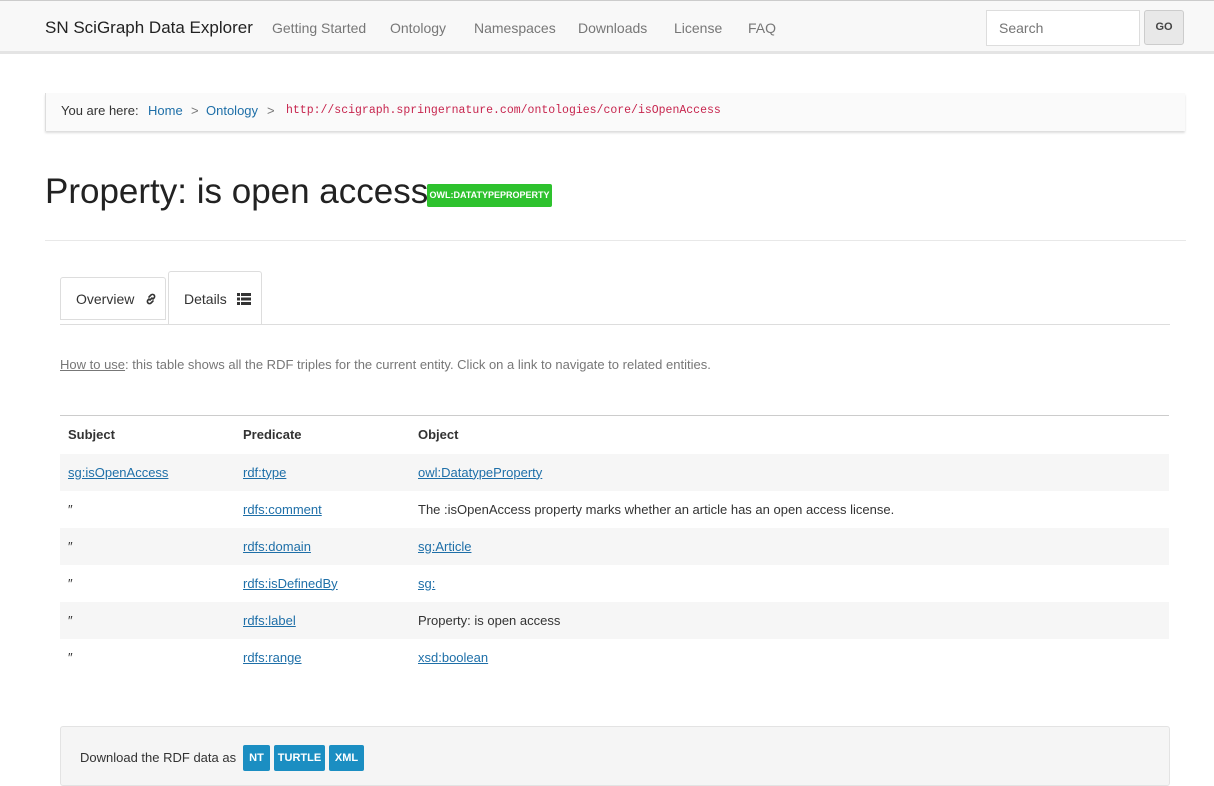 This screenshot has width=1214, height=786. I want to click on table-row: ″ rdfs:isDefinedBy sg:, so click(614, 583).